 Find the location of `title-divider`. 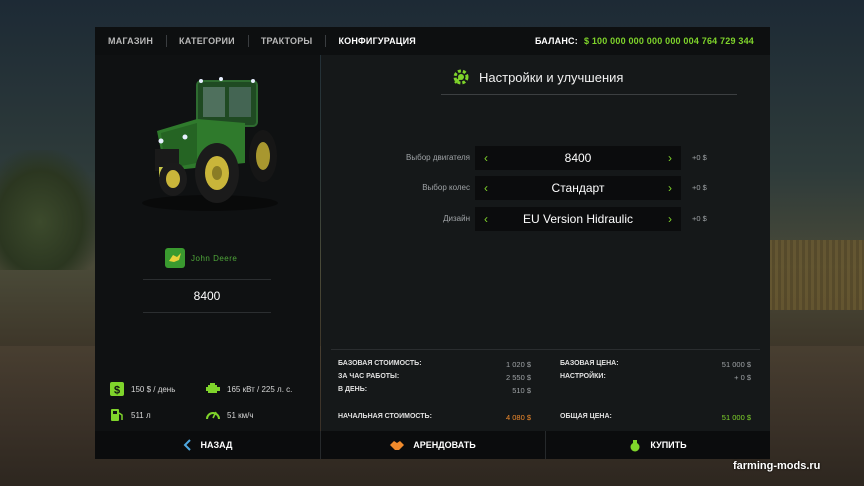

title-divider is located at coordinates (589, 94).